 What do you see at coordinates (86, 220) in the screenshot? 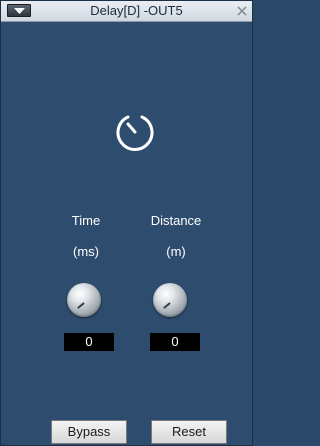
I see `time-label: Time` at bounding box center [86, 220].